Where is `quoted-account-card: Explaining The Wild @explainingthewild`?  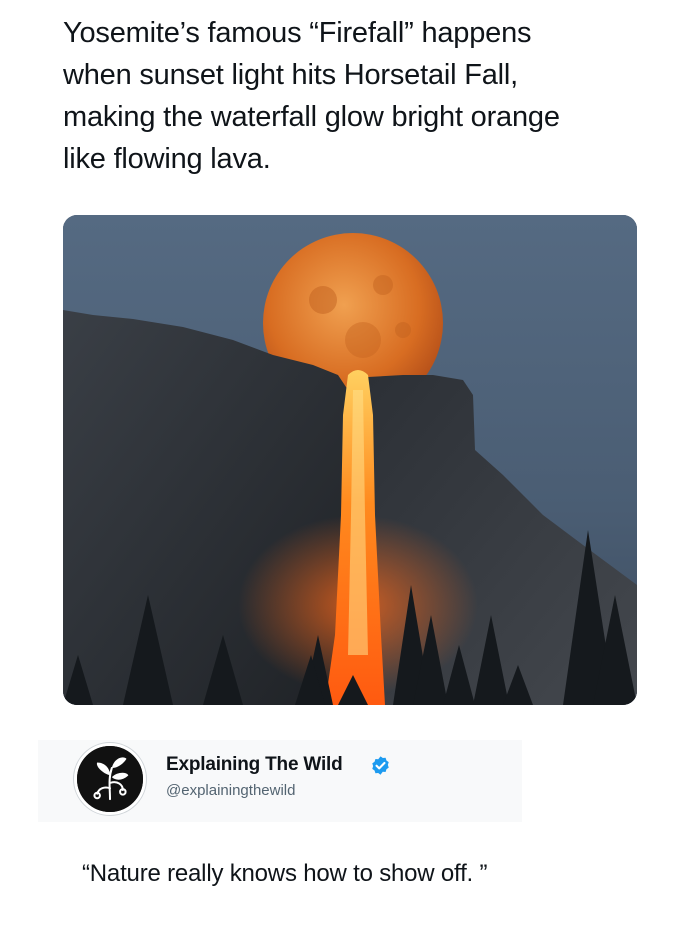 quoted-account-card: Explaining The Wild @explainingthewild is located at coordinates (280, 781).